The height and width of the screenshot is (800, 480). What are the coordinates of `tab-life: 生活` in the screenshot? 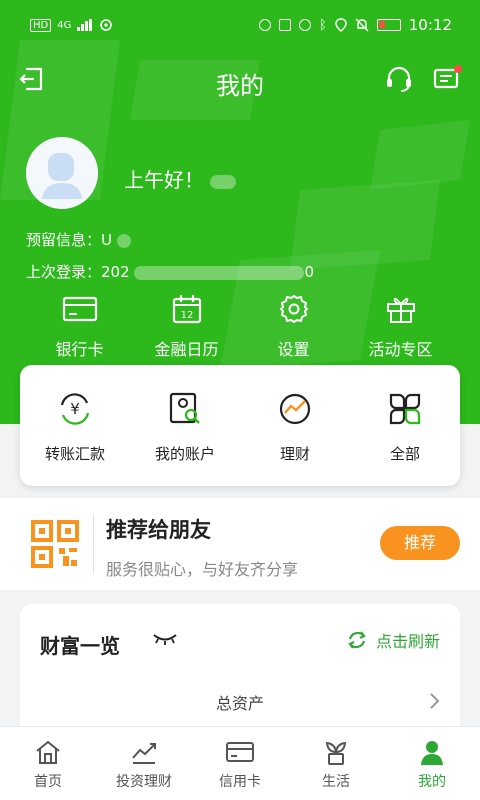 It's located at (336, 763).